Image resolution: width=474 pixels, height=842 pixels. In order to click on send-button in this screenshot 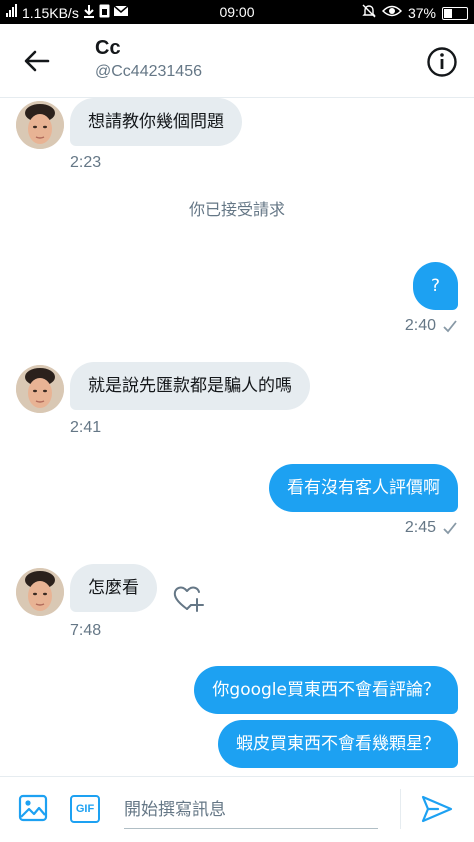, I will do `click(437, 809)`.